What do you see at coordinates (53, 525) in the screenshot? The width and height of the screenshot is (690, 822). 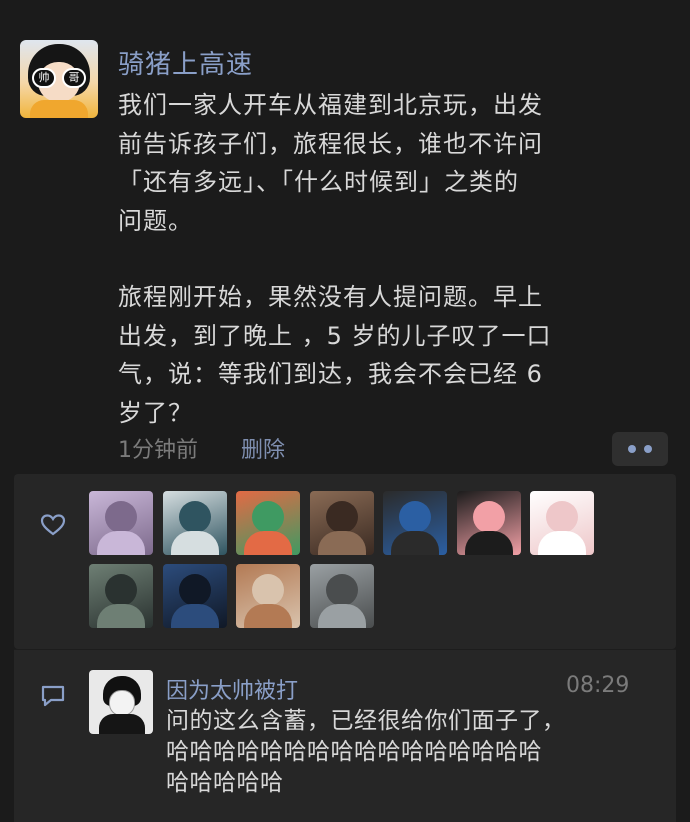 I see `heart-icon` at bounding box center [53, 525].